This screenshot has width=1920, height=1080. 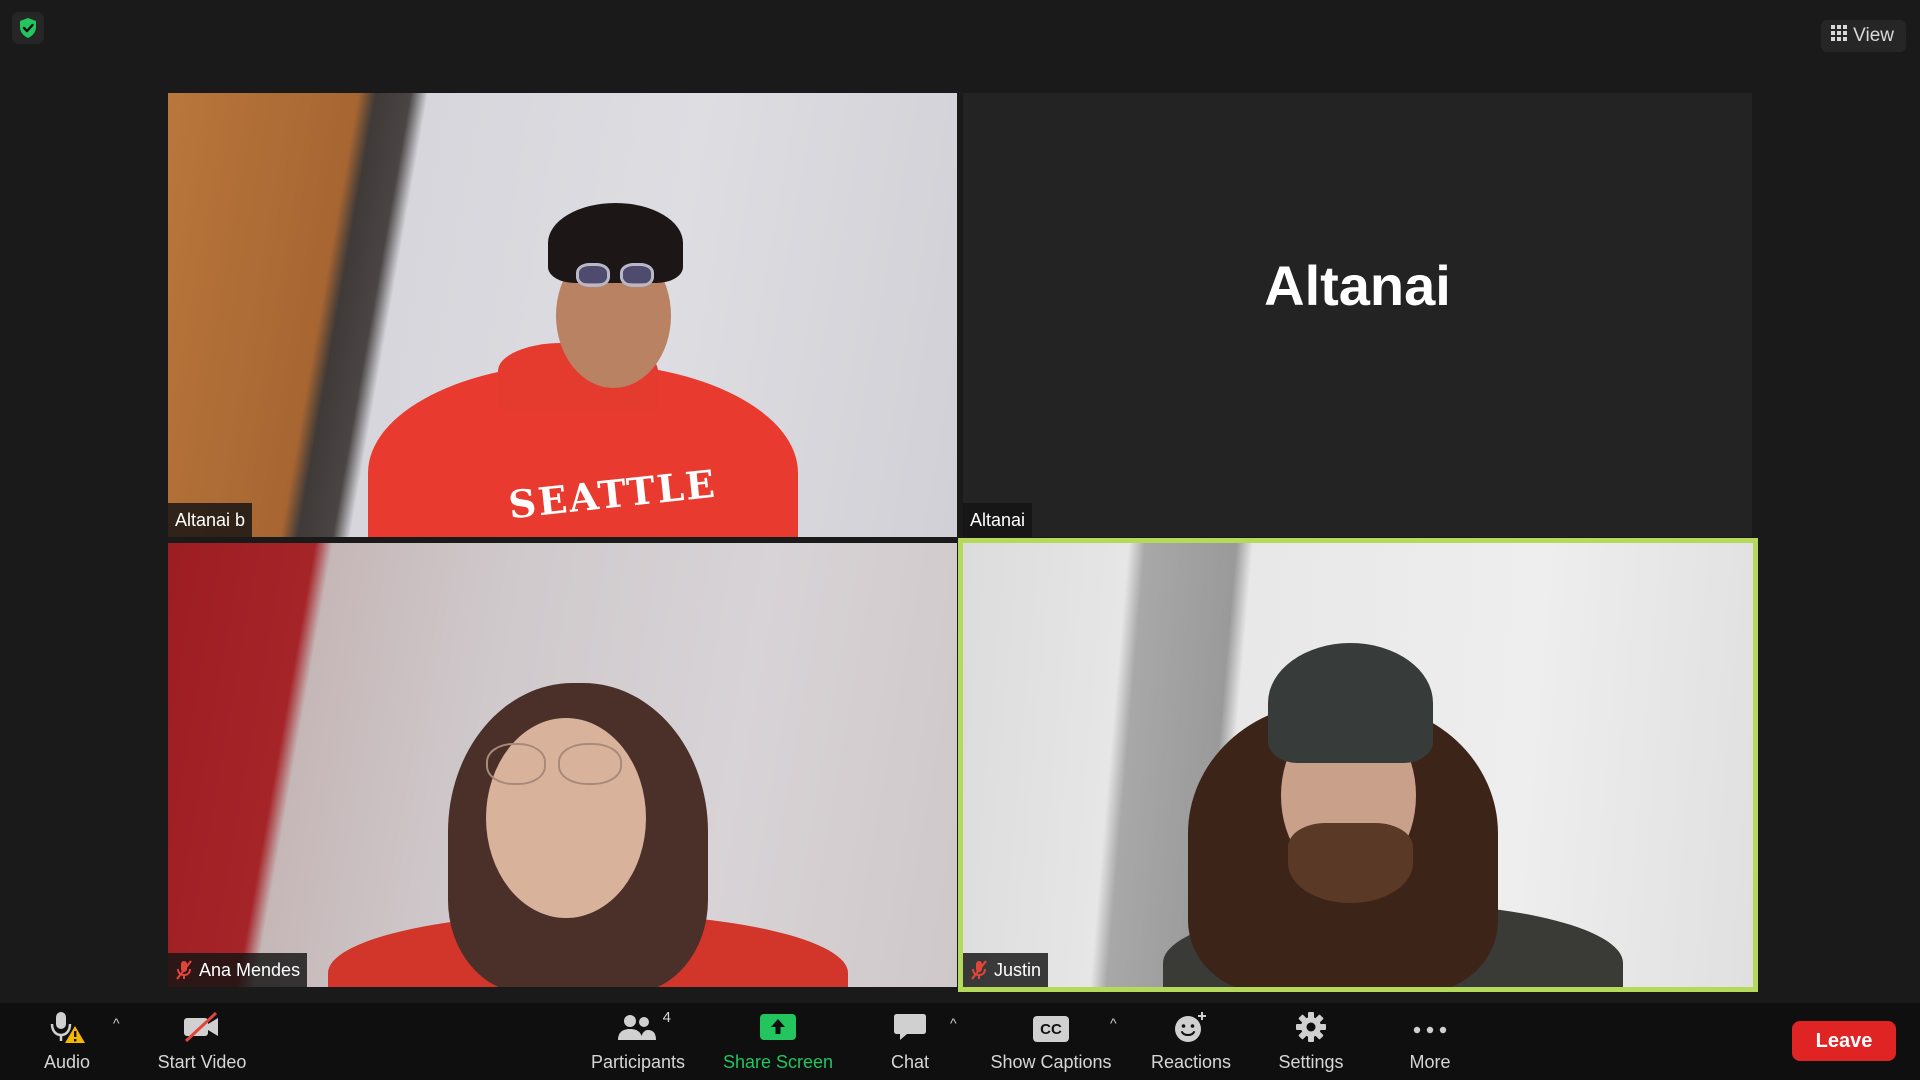 I want to click on chat-label: Chat, so click(x=910, y=1062).